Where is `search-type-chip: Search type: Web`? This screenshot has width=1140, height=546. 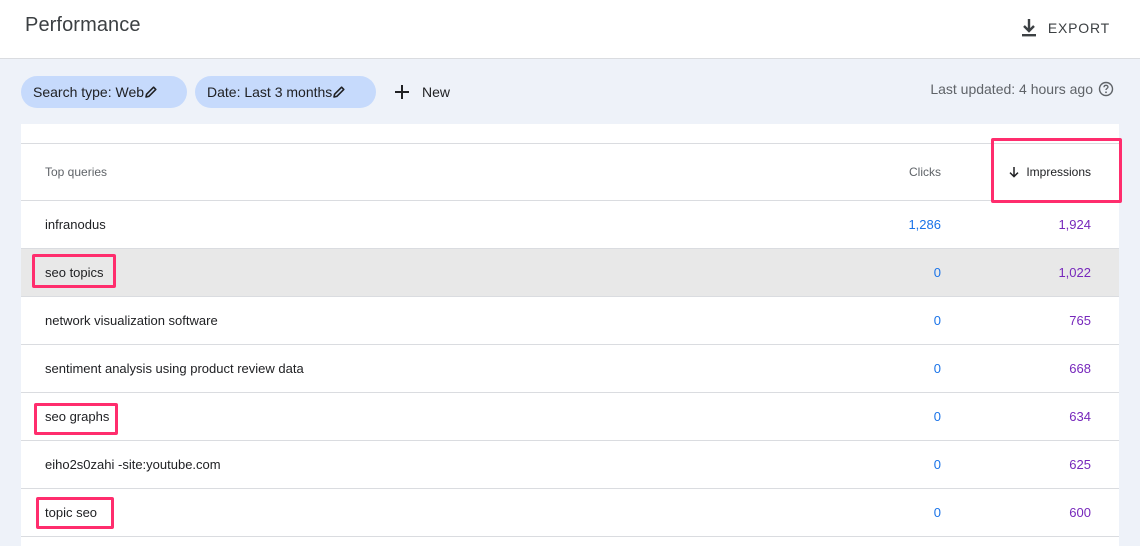
search-type-chip: Search type: Web is located at coordinates (104, 92).